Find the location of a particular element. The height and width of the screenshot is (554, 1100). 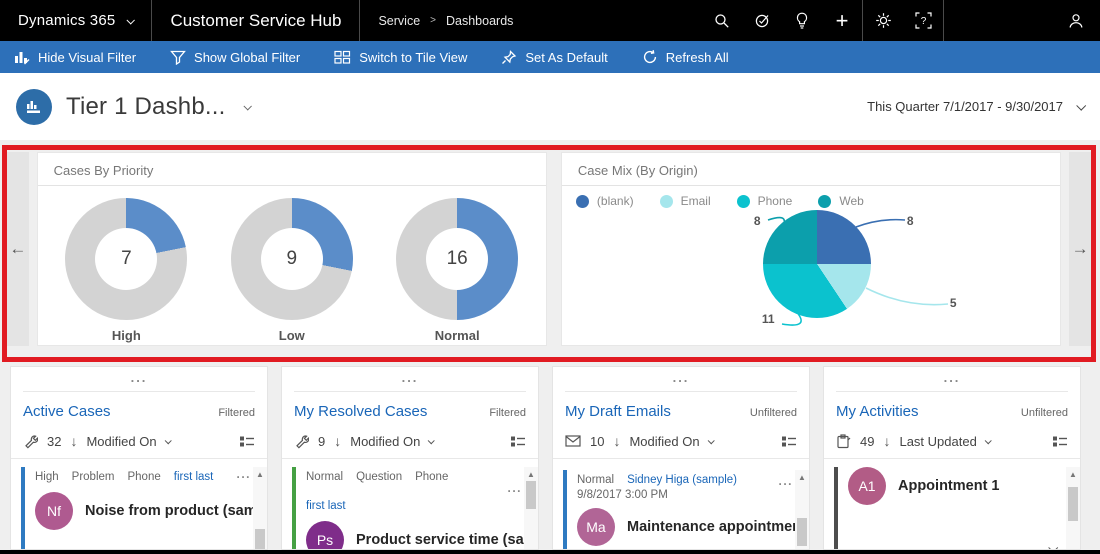

donut-normal: 16 Normal is located at coordinates (457, 270).